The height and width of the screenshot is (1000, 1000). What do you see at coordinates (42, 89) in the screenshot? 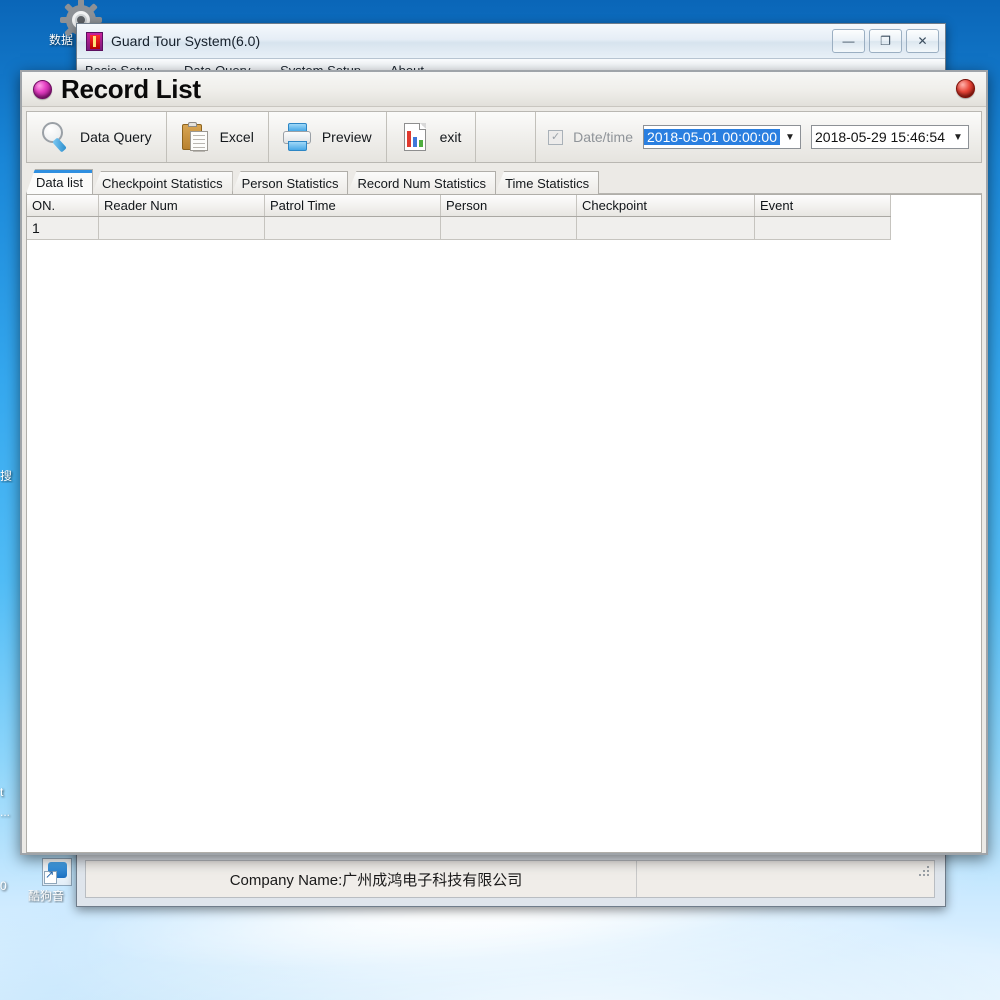
I see `magenta-orb-icon` at bounding box center [42, 89].